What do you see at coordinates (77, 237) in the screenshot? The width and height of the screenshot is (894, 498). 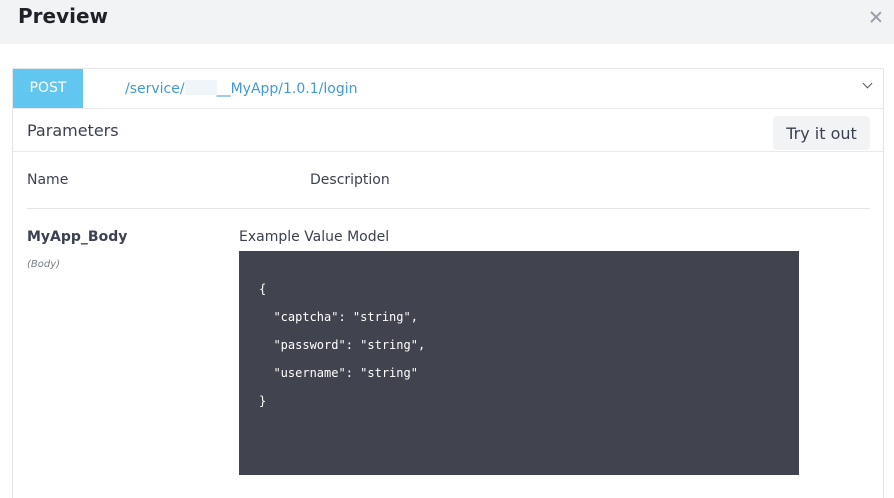 I see `parameter-name: MyApp_Body` at bounding box center [77, 237].